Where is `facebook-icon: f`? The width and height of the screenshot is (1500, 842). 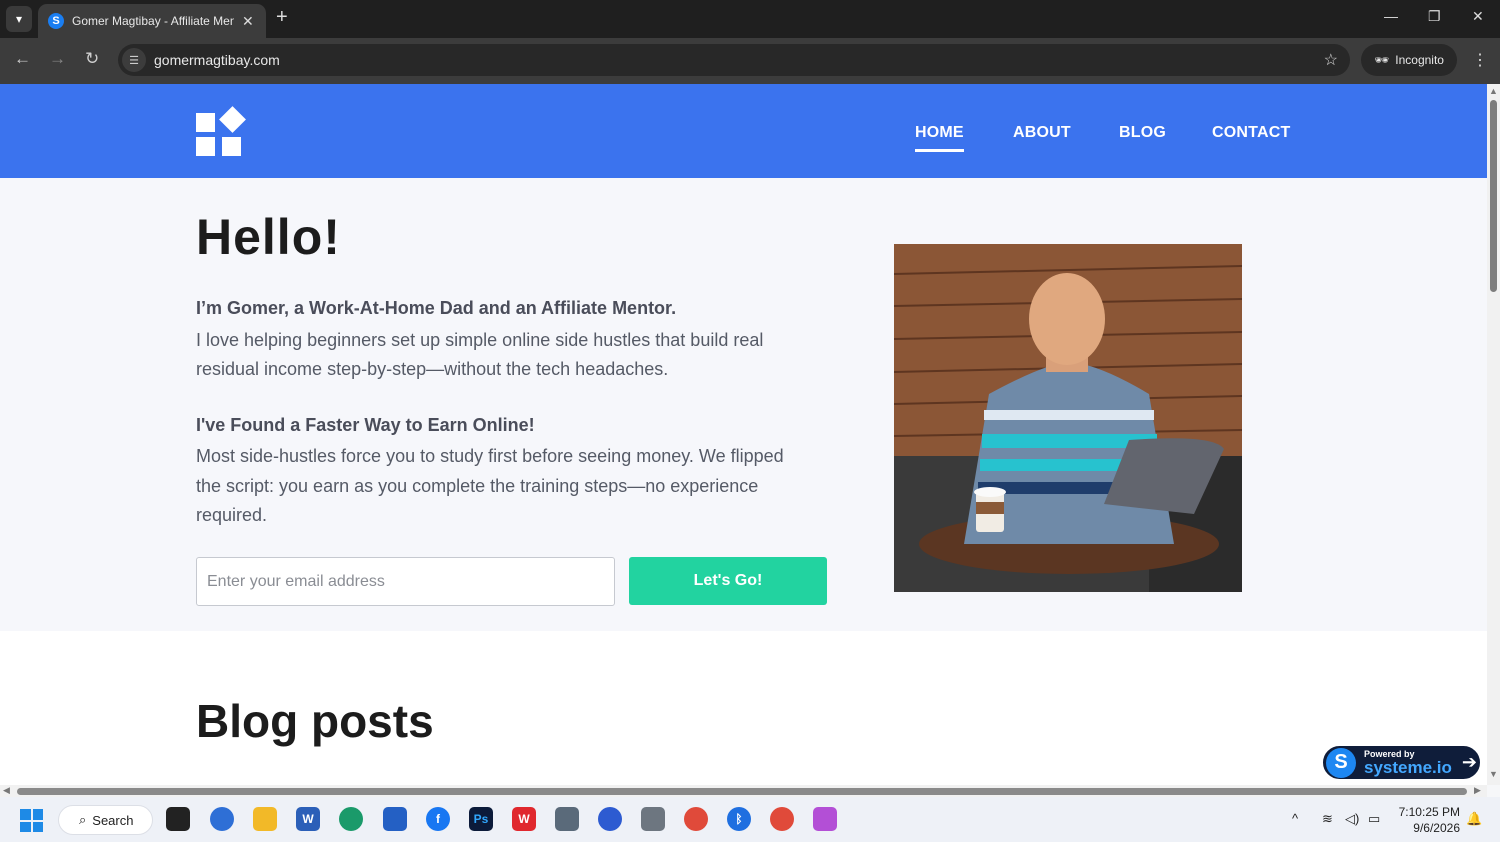 facebook-icon: f is located at coordinates (438, 819).